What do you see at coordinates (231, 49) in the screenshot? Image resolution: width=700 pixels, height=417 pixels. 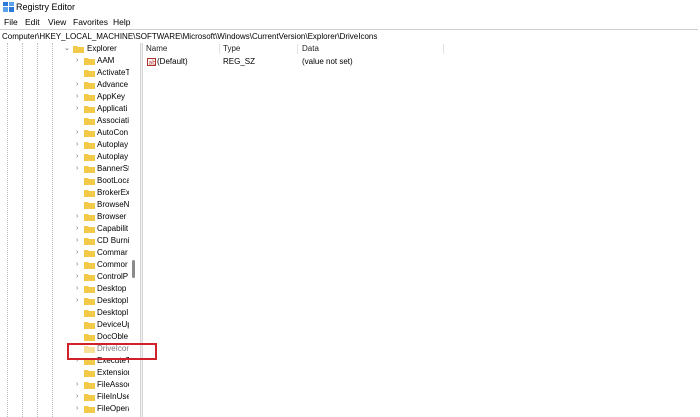 I see `column-header-type: Type` at bounding box center [231, 49].